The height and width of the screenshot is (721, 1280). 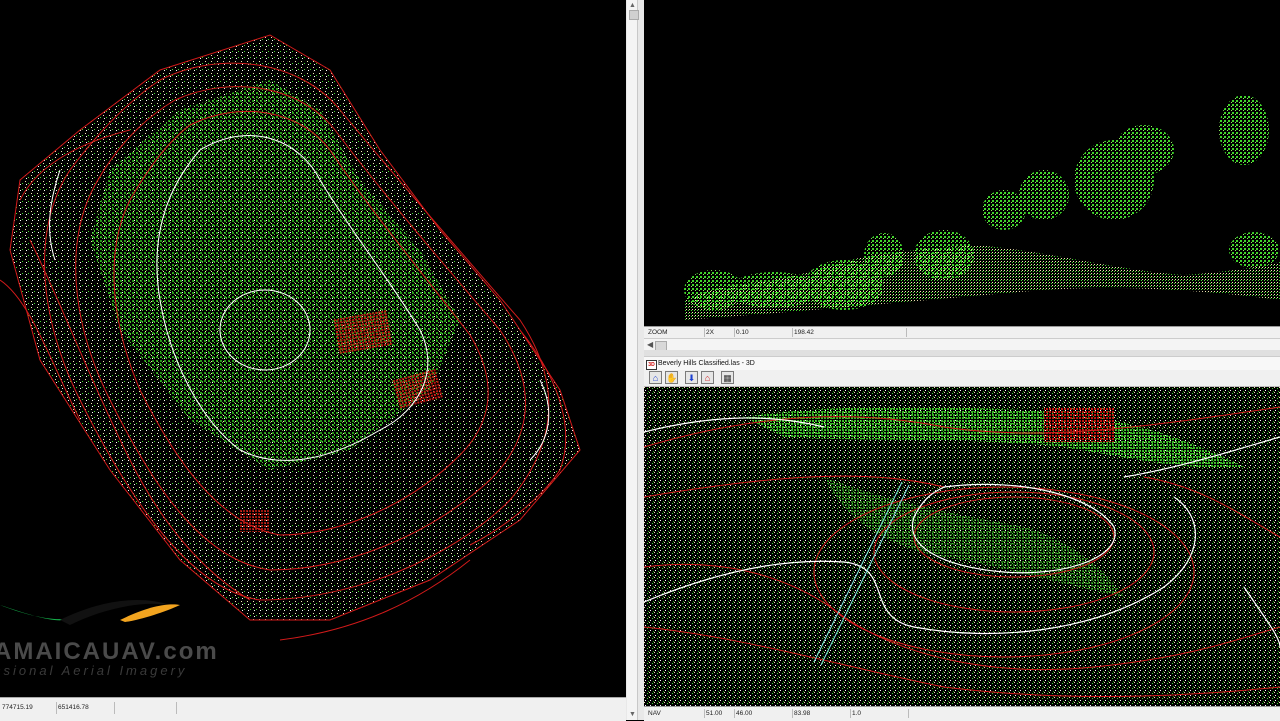 I want to click on x-coordinate: 774715.19, so click(x=28, y=708).